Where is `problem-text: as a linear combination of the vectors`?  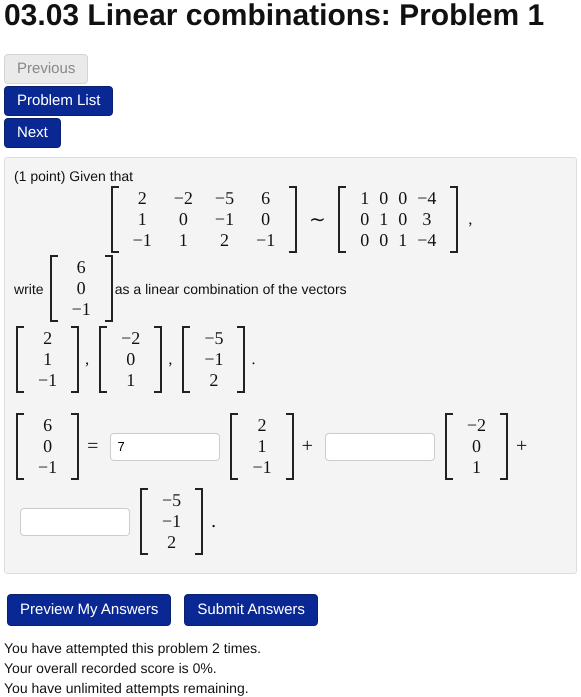
problem-text: as a linear combination of the vectors is located at coordinates (230, 288).